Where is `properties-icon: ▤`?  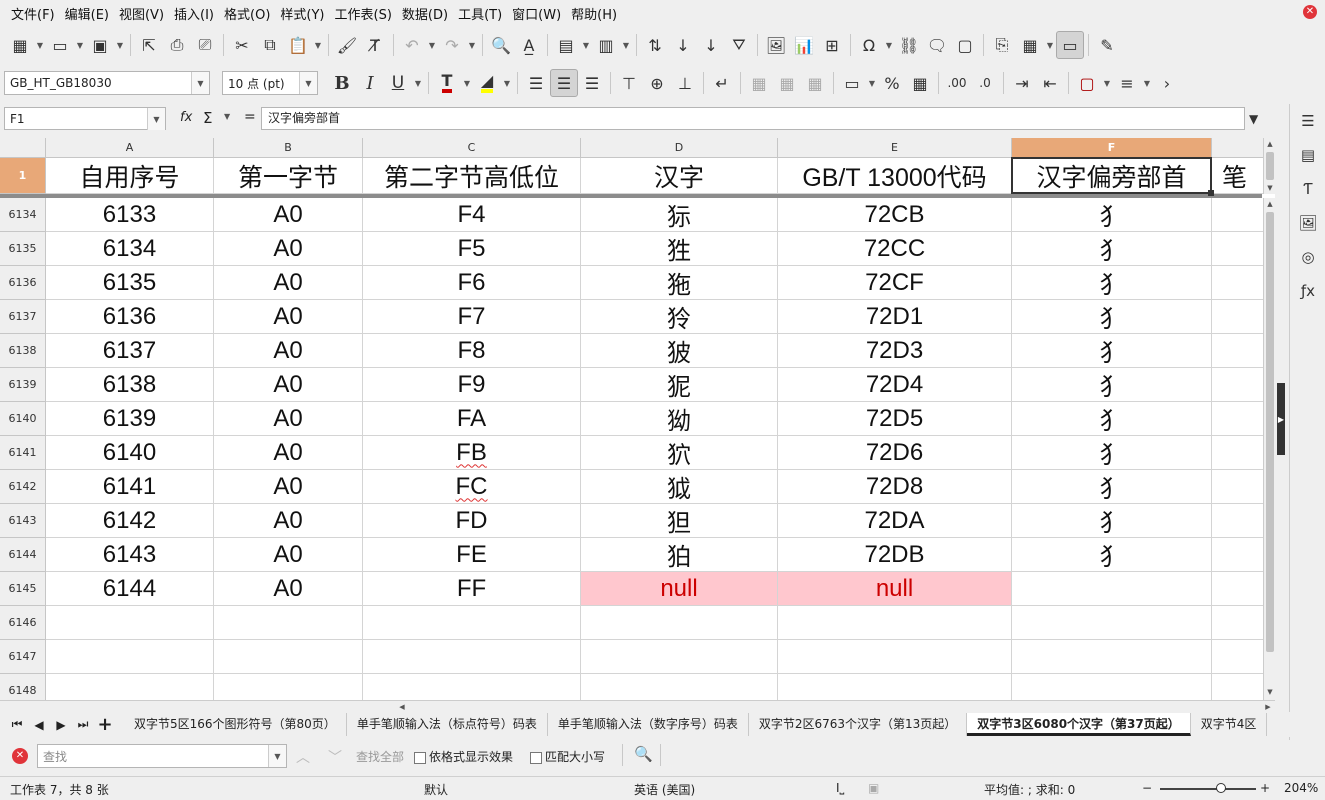
properties-icon: ▤ is located at coordinates (1307, 155).